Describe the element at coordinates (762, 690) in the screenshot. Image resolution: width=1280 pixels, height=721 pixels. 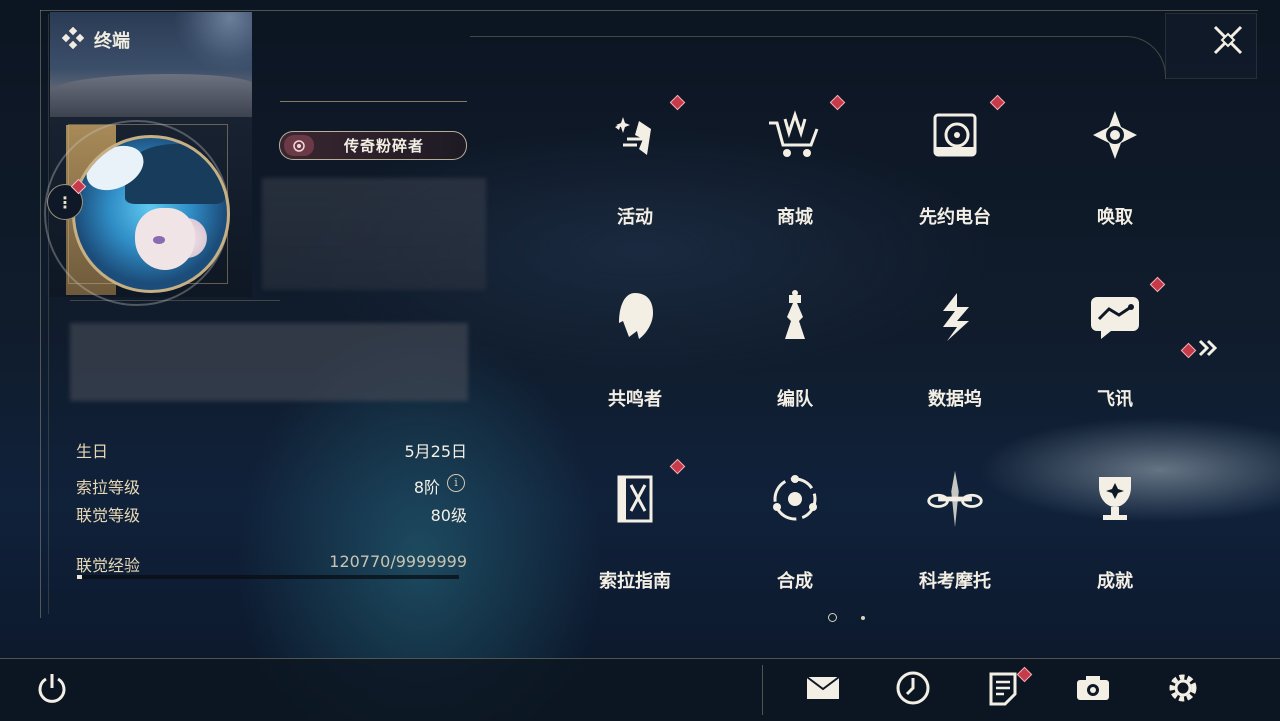
I see `bottom-bar-divider` at that location.